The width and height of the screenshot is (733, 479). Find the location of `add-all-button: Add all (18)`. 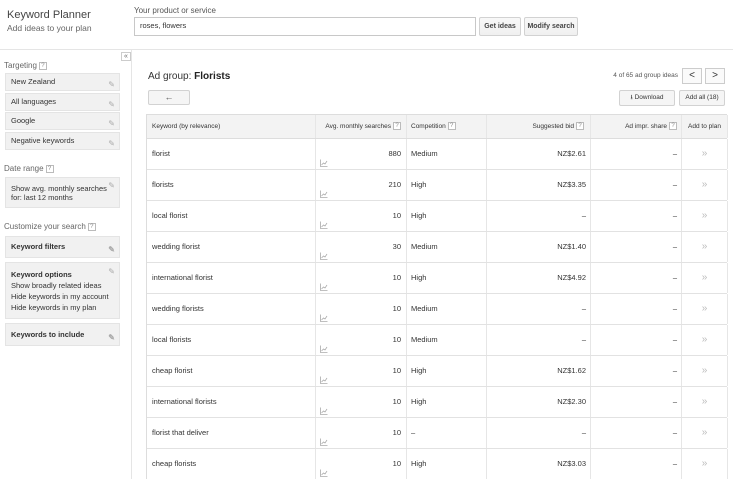

add-all-button: Add all (18) is located at coordinates (702, 98).